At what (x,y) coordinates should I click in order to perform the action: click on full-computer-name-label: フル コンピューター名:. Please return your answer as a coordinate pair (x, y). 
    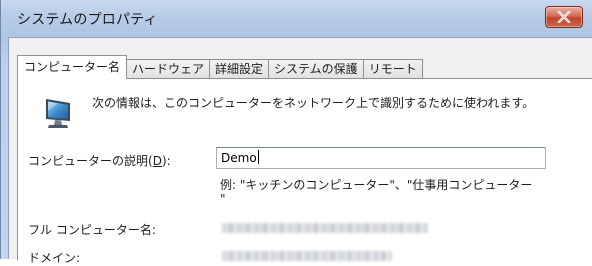
    Looking at the image, I should click on (92, 230).